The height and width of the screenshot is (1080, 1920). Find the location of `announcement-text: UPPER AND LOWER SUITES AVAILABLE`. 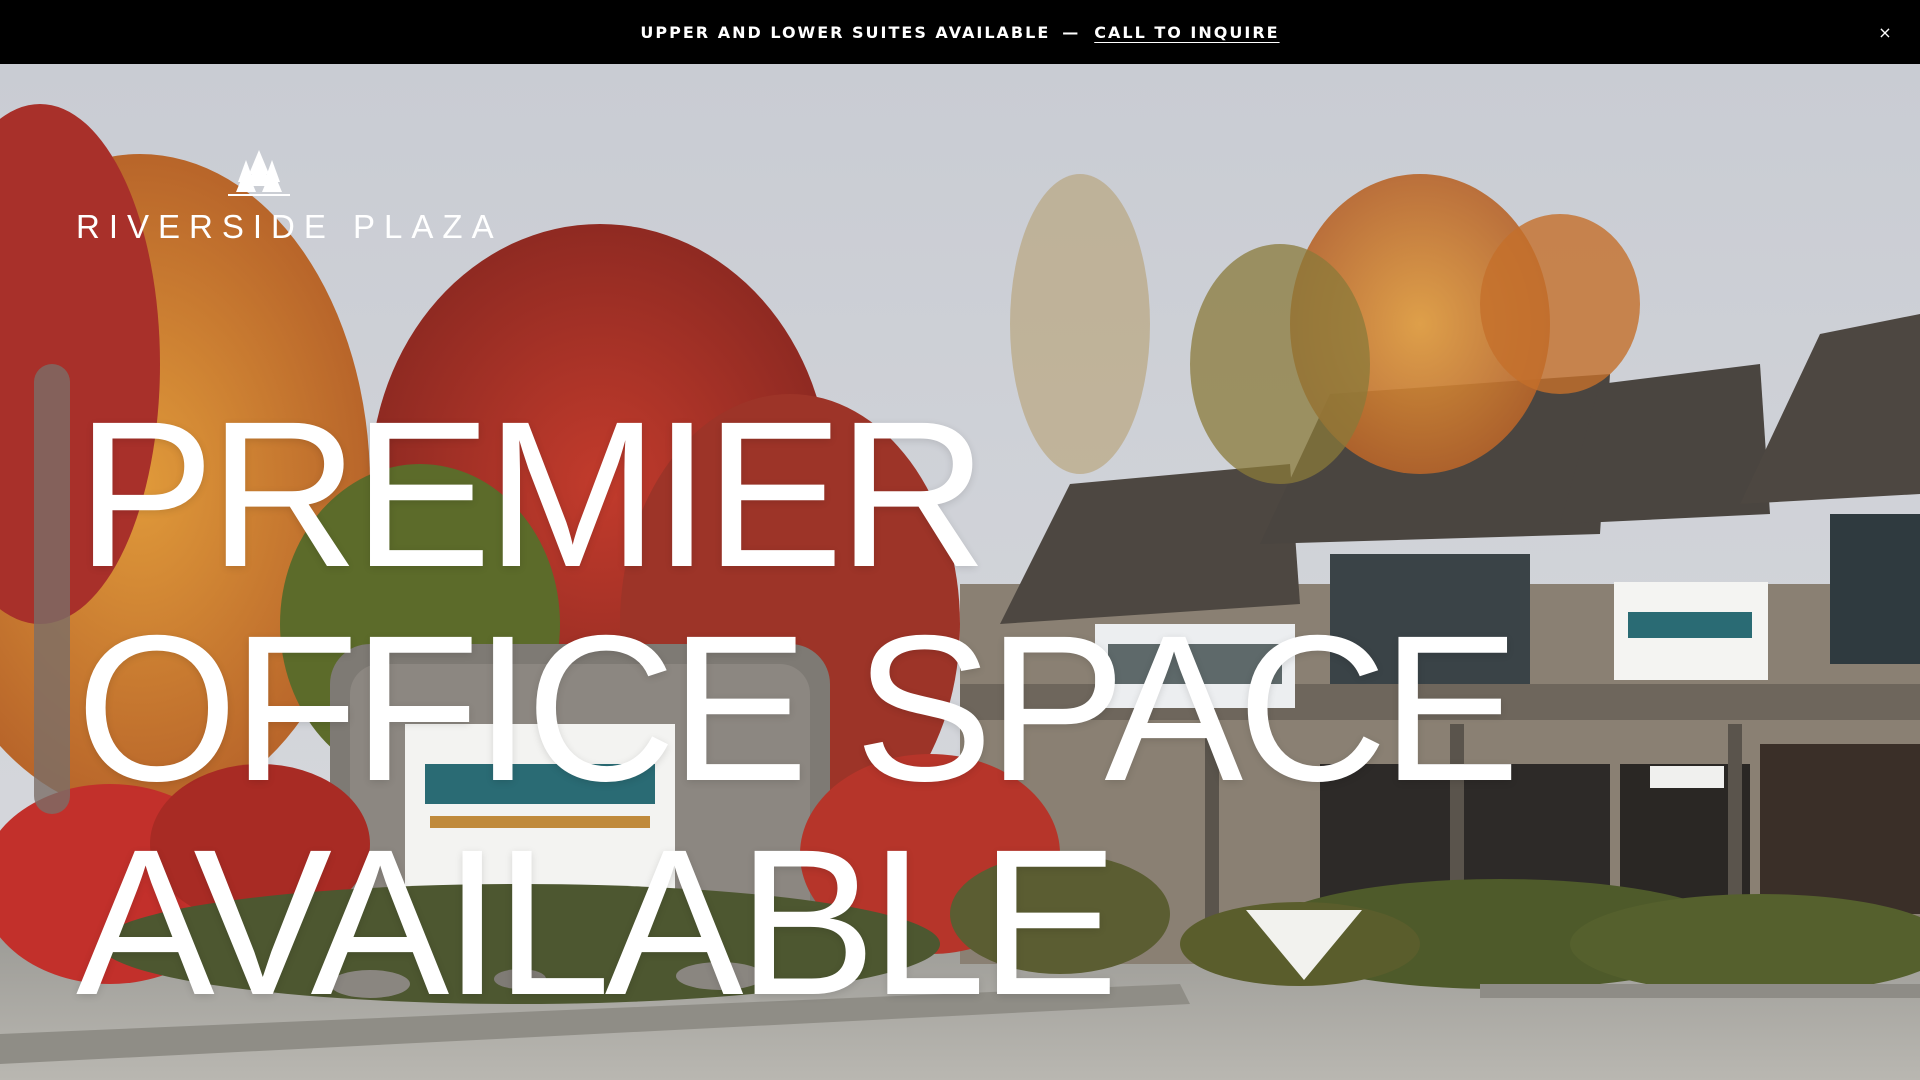

announcement-text: UPPER AND LOWER SUITES AVAILABLE is located at coordinates (845, 32).